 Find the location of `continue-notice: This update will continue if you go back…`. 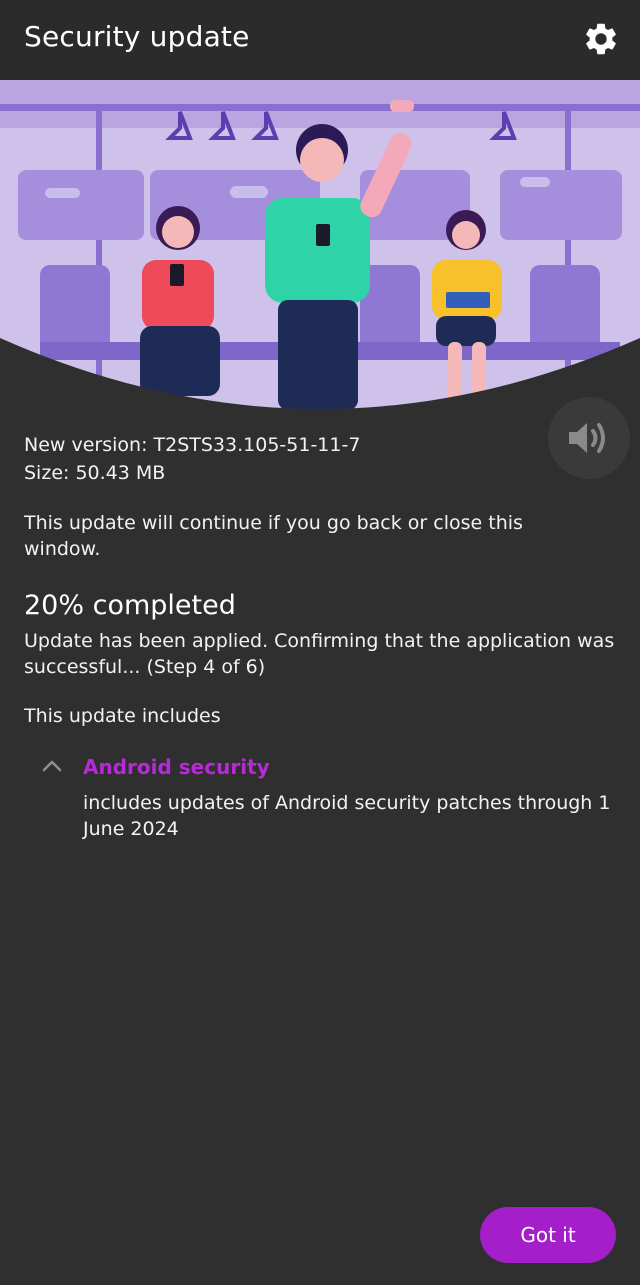

continue-notice: This update will continue if you go back… is located at coordinates (273, 536).